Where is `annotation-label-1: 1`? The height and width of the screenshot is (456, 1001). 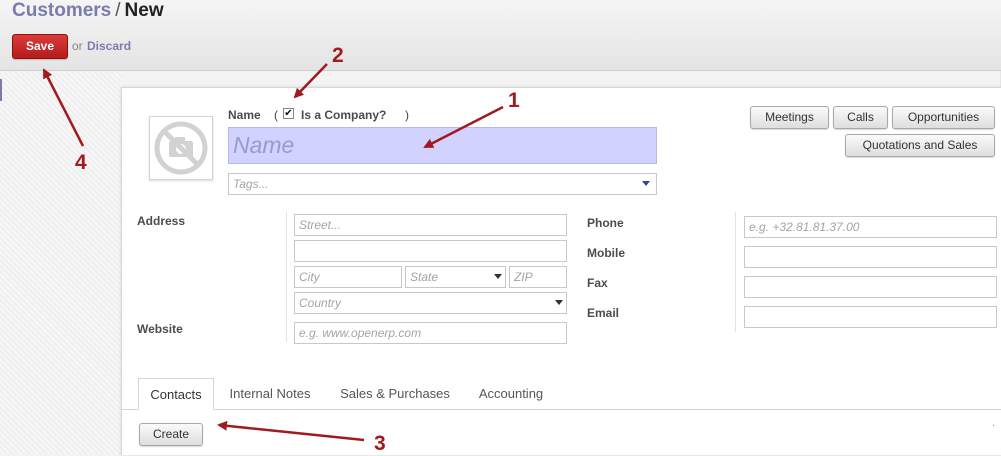 annotation-label-1: 1 is located at coordinates (514, 100).